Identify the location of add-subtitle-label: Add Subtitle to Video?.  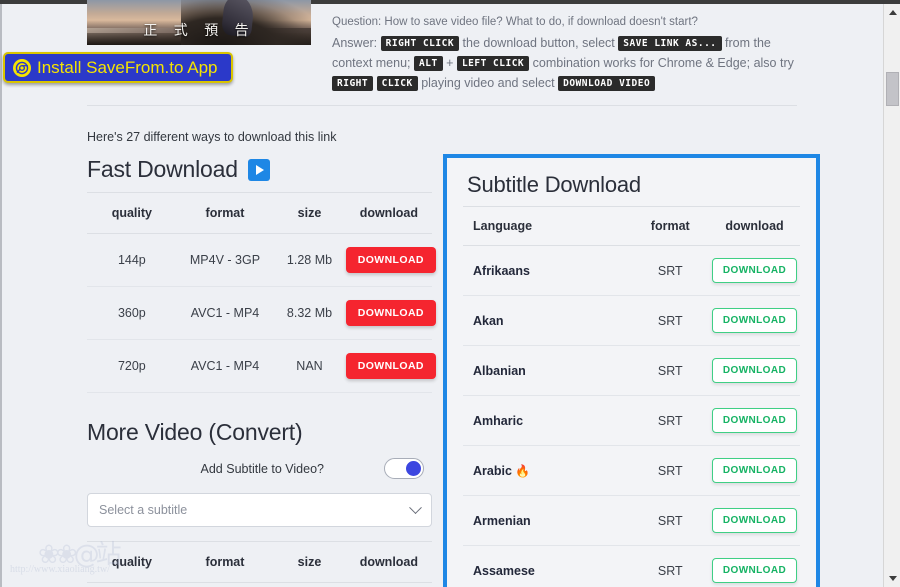
(262, 468).